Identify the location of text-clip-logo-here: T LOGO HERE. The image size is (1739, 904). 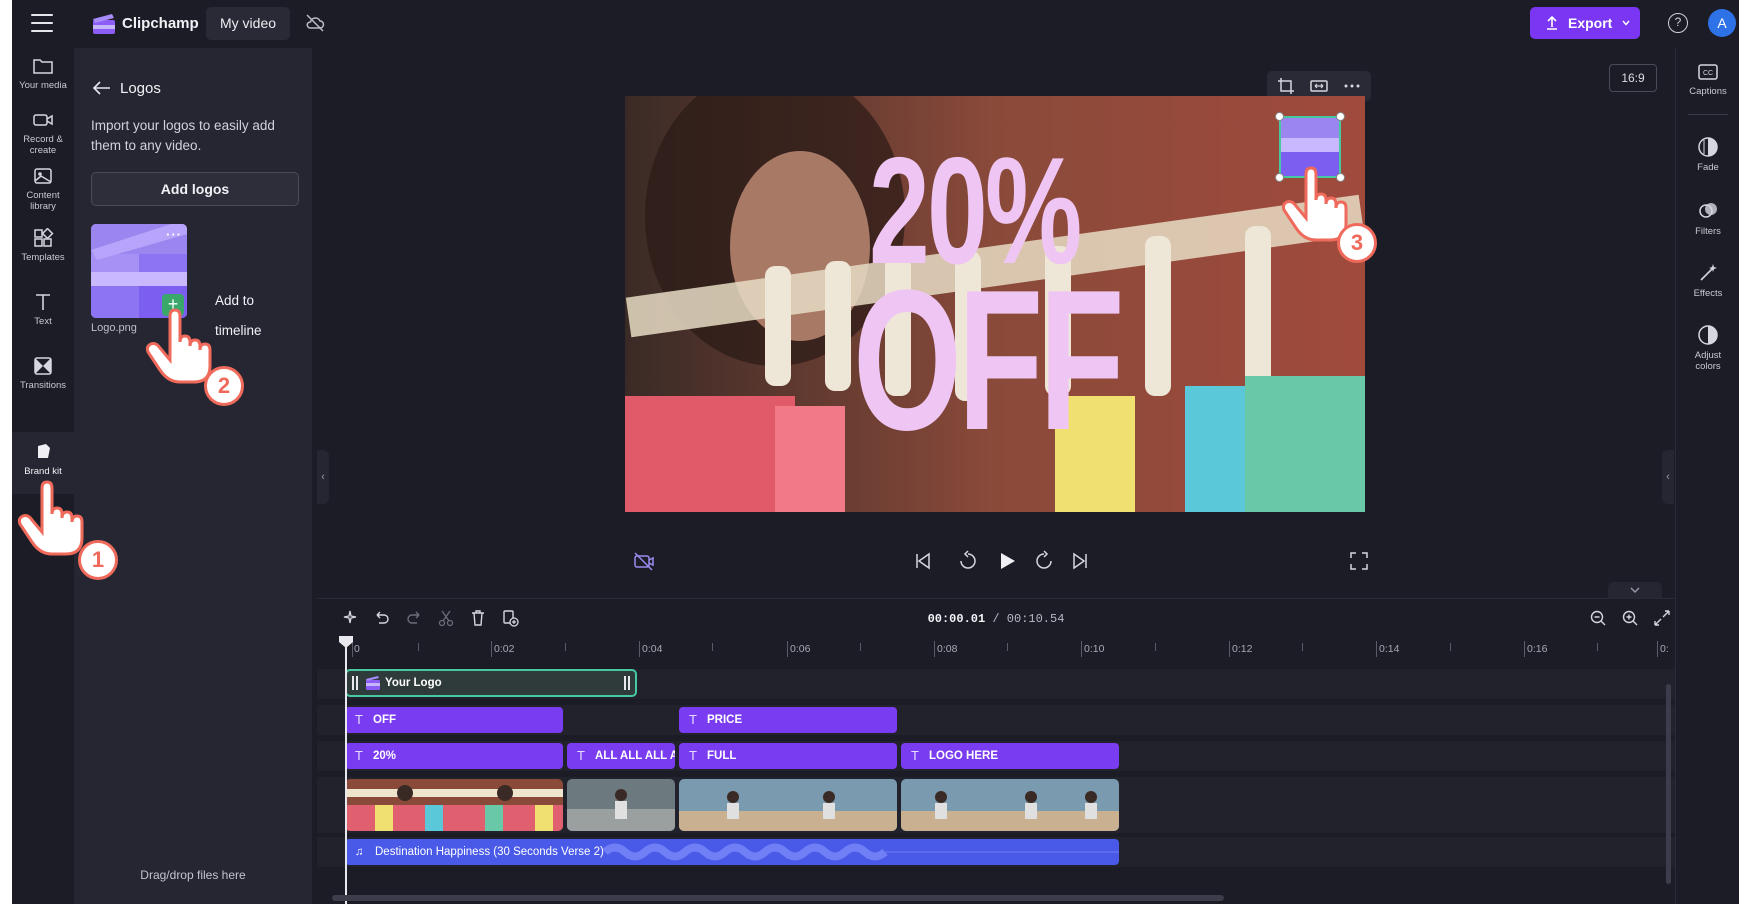
(1010, 756).